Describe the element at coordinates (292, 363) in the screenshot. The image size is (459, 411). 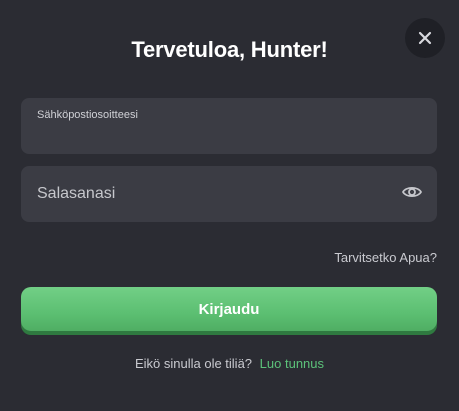
I see `create-account-link: Luo tunnus` at that location.